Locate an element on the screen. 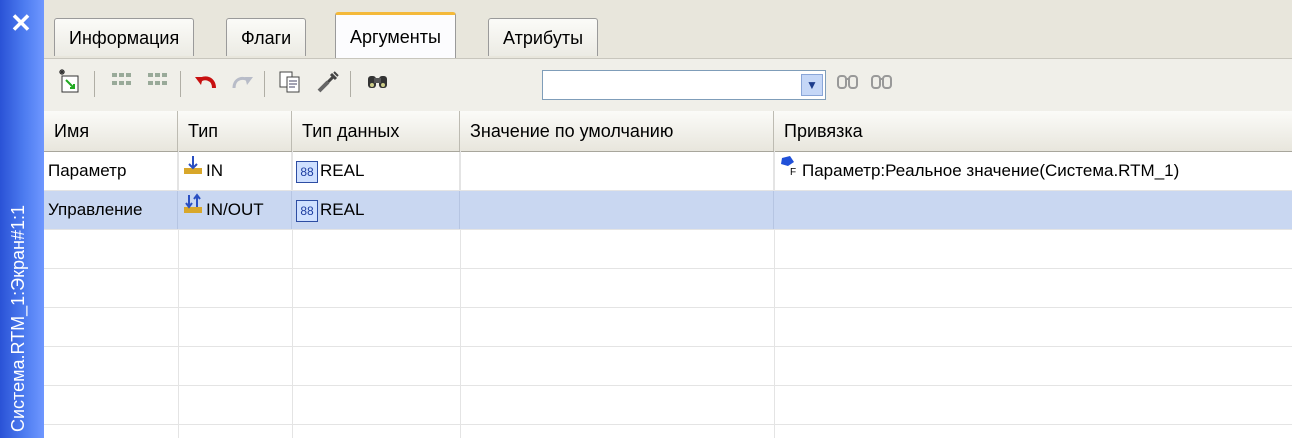  chevron-down-icon: ▼ is located at coordinates (812, 85).